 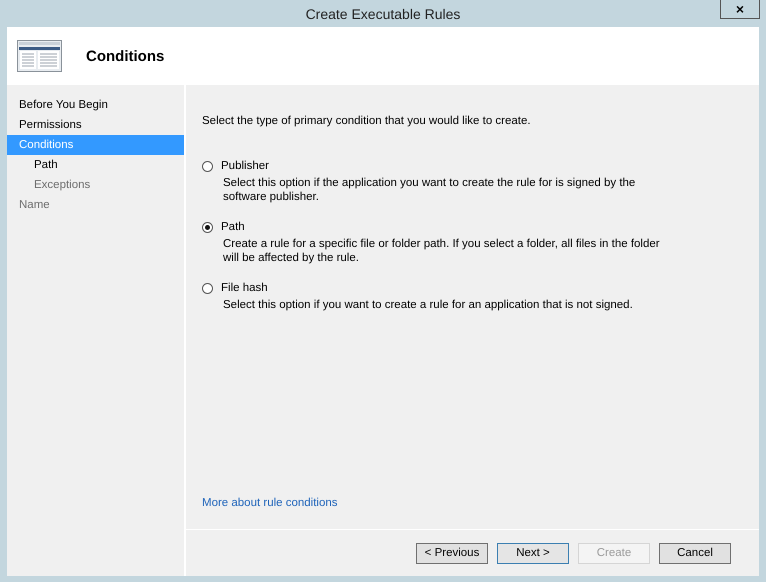 What do you see at coordinates (429, 190) in the screenshot?
I see `option-description: Select this option if the application you want to create the rule for is signed by the software publisher.` at bounding box center [429, 190].